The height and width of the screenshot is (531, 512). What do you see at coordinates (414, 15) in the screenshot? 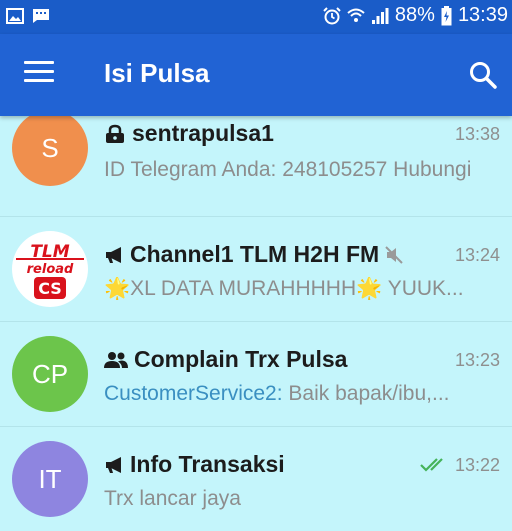
I see `battery-percent: 88%` at bounding box center [414, 15].